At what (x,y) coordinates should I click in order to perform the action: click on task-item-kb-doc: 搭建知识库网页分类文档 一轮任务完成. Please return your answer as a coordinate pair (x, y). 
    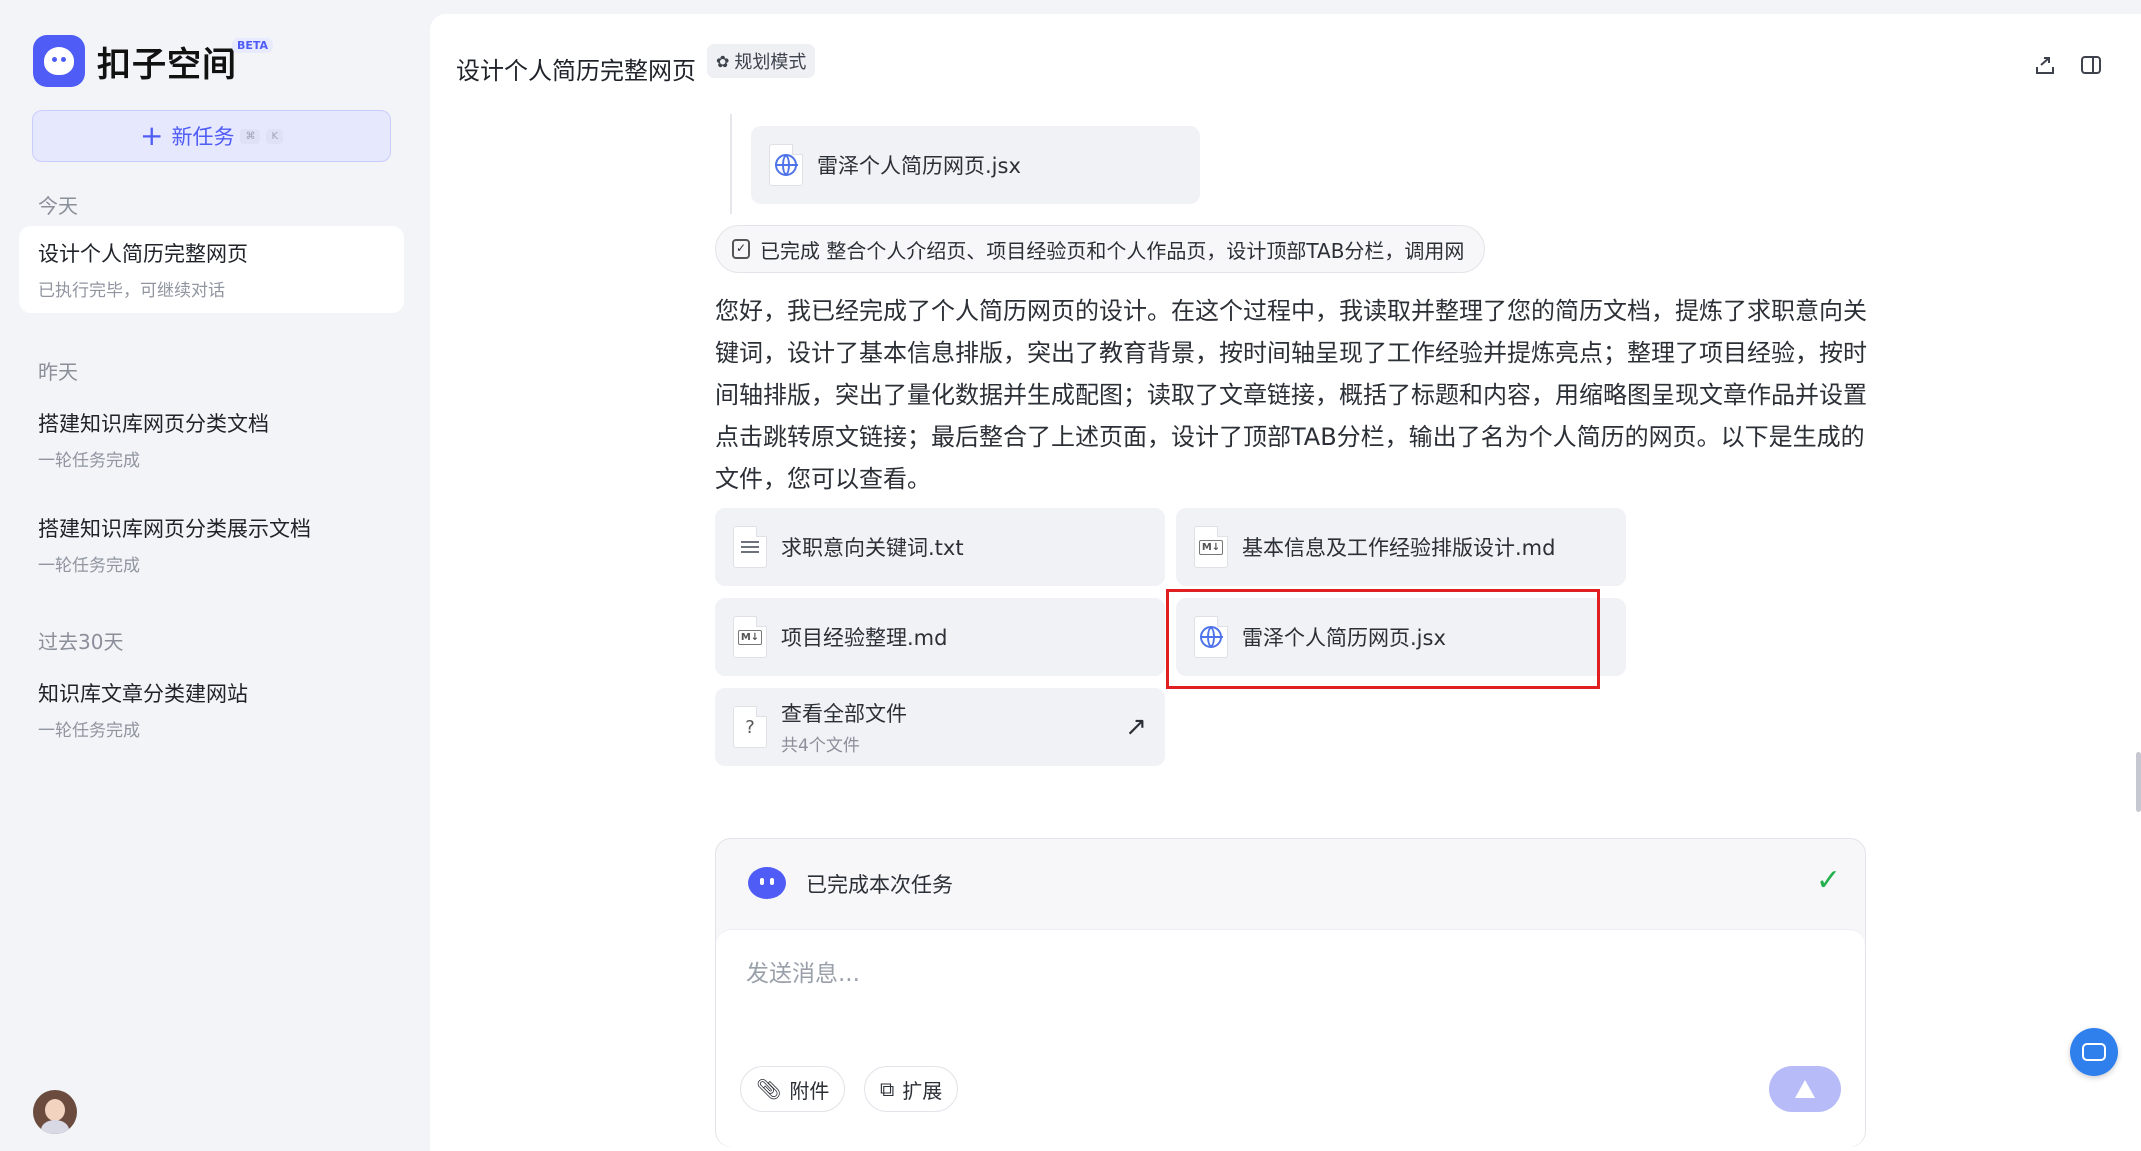
    Looking at the image, I should click on (211, 439).